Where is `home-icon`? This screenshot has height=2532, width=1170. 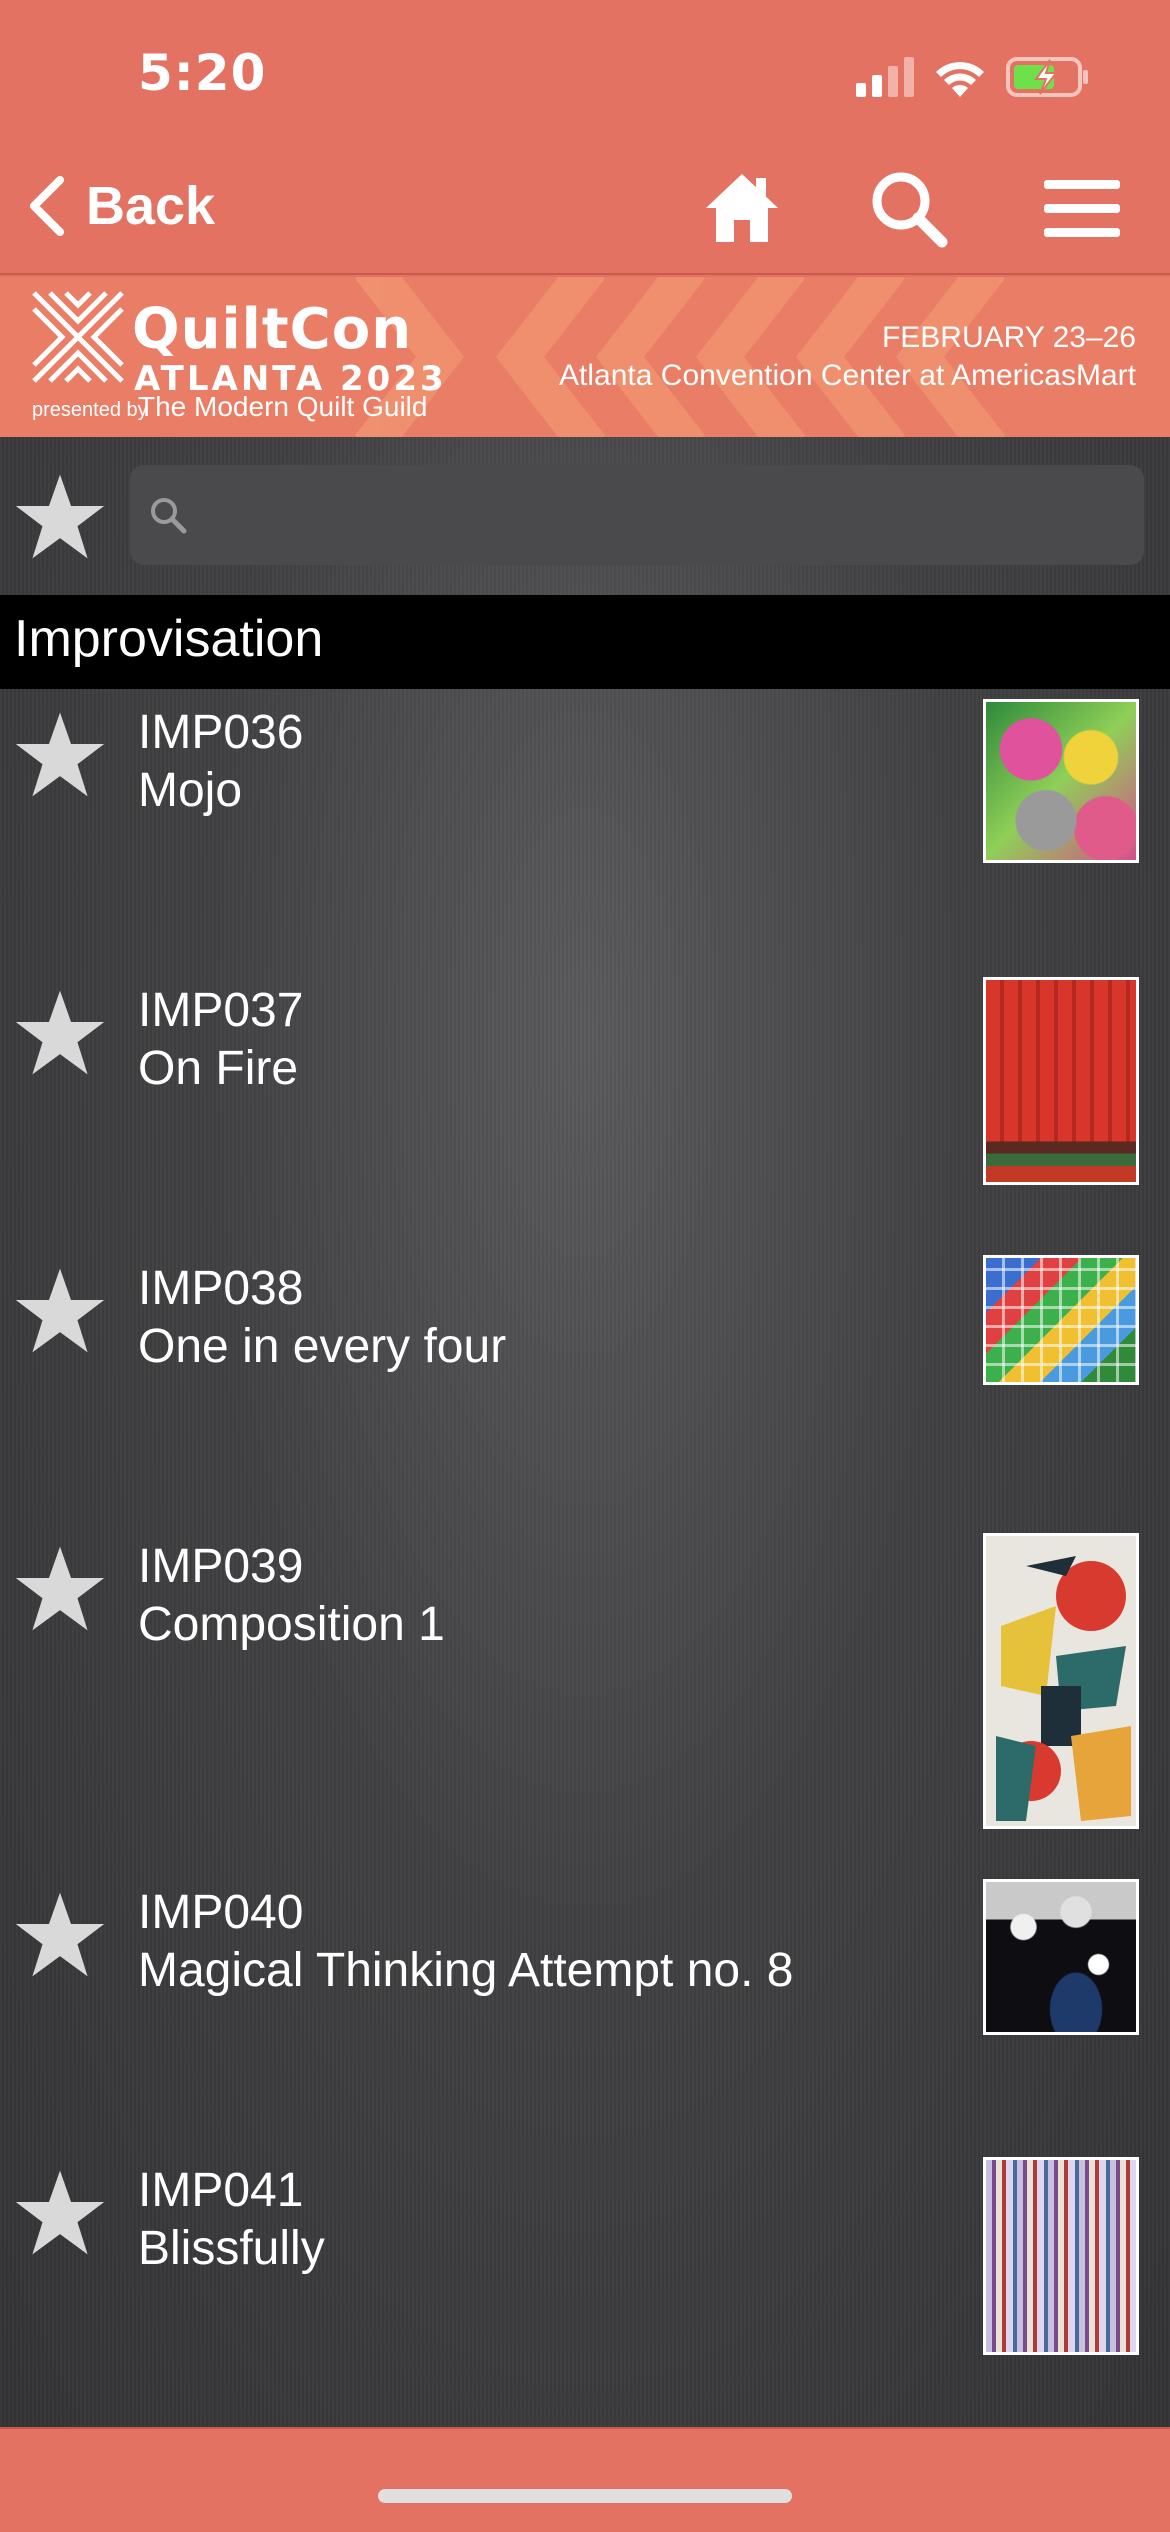 home-icon is located at coordinates (742, 208).